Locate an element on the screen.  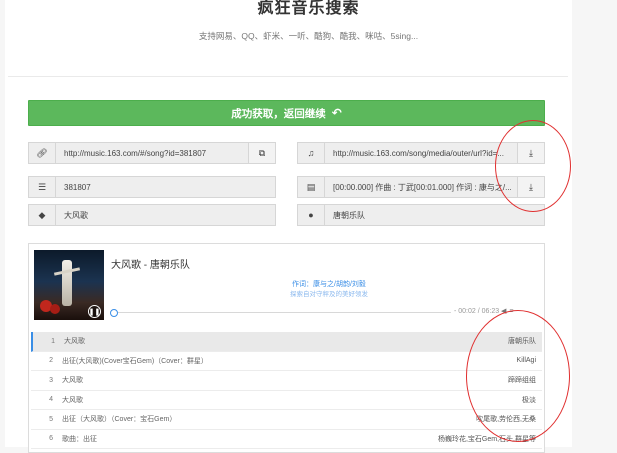
external-link-icon: ⧉ is located at coordinates (261, 153).